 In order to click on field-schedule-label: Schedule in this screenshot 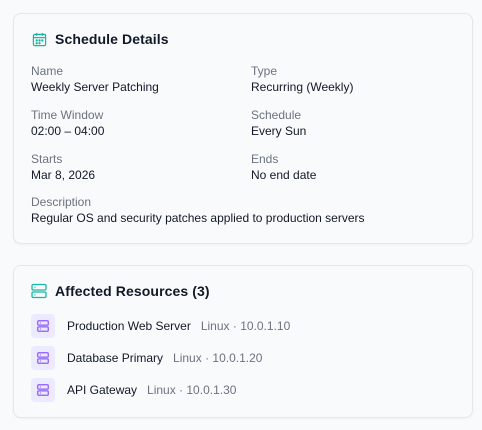, I will do `click(276, 115)`.